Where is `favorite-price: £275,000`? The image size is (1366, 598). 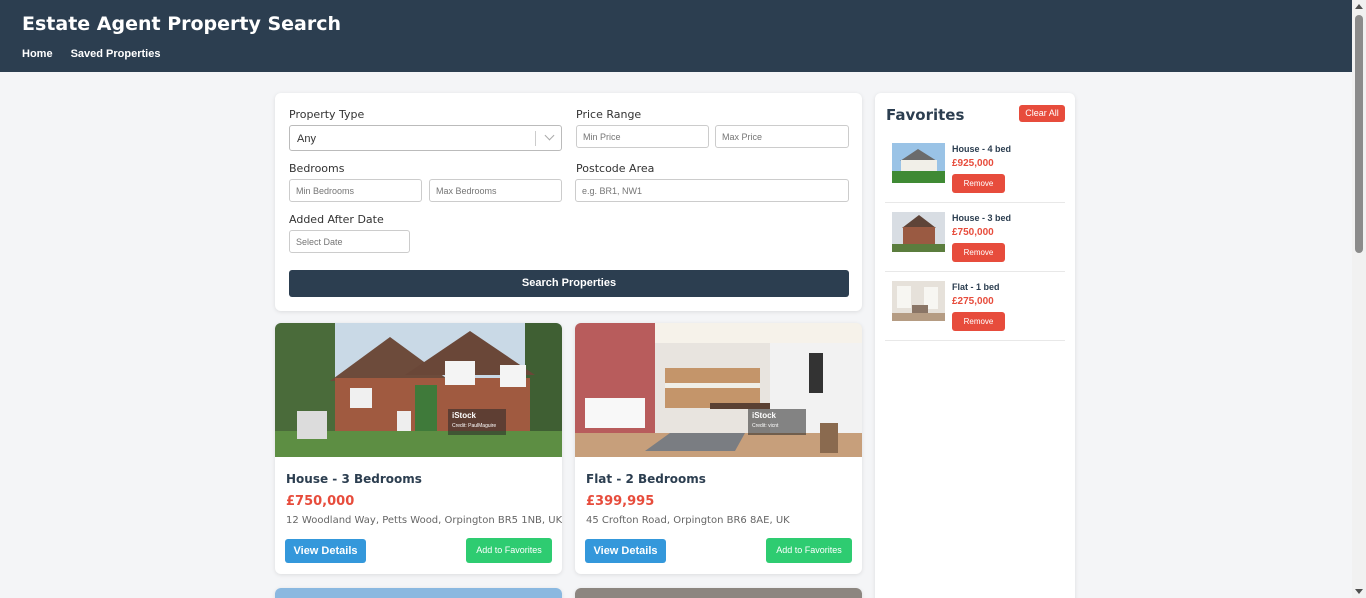 favorite-price: £275,000 is located at coordinates (973, 301).